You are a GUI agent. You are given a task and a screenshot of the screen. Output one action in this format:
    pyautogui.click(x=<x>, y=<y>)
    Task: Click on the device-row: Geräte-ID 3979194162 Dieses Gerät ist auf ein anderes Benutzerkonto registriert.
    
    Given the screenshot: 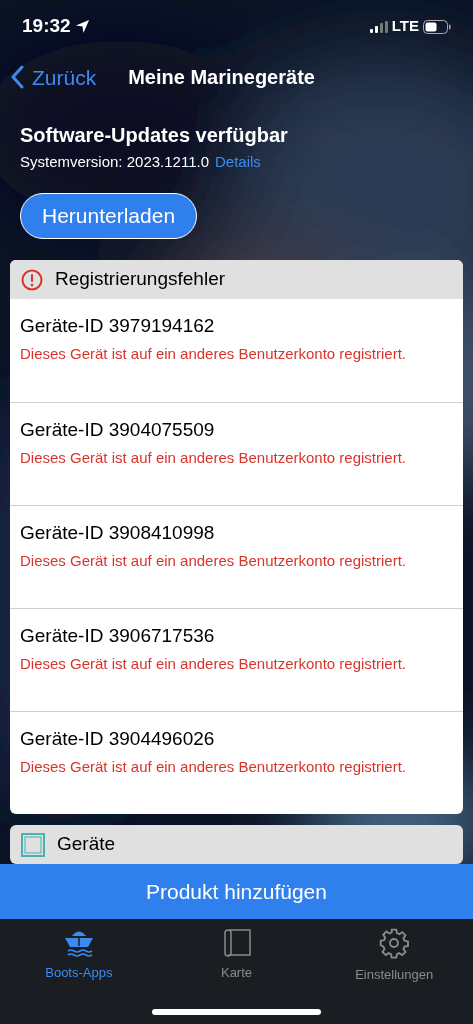 What is the action you would take?
    pyautogui.click(x=236, y=350)
    